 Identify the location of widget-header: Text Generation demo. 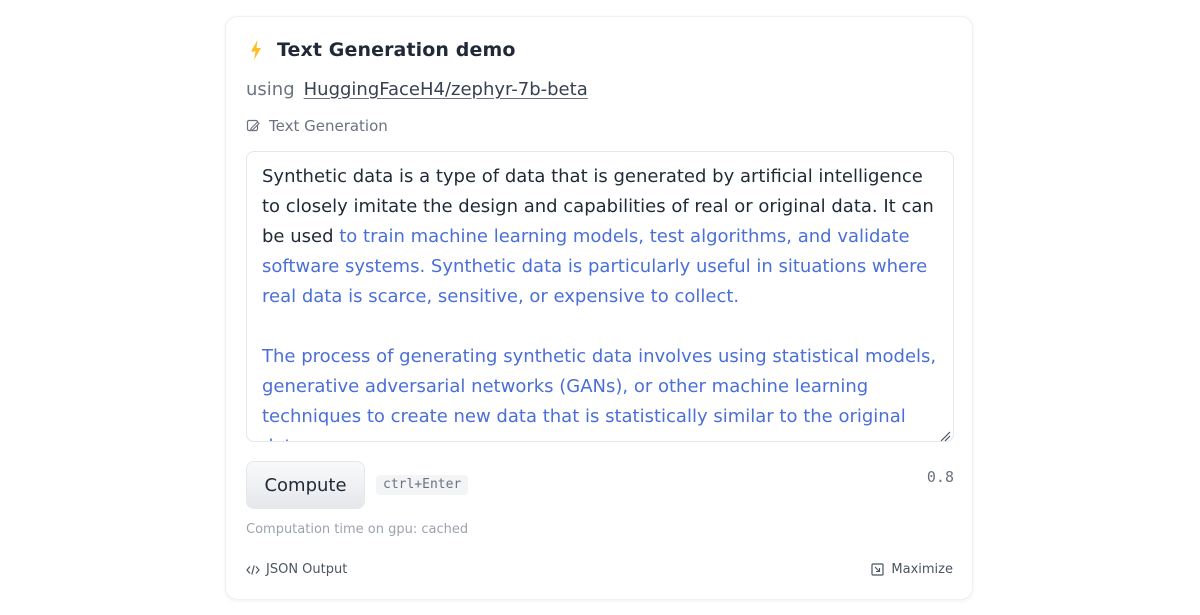
(381, 50).